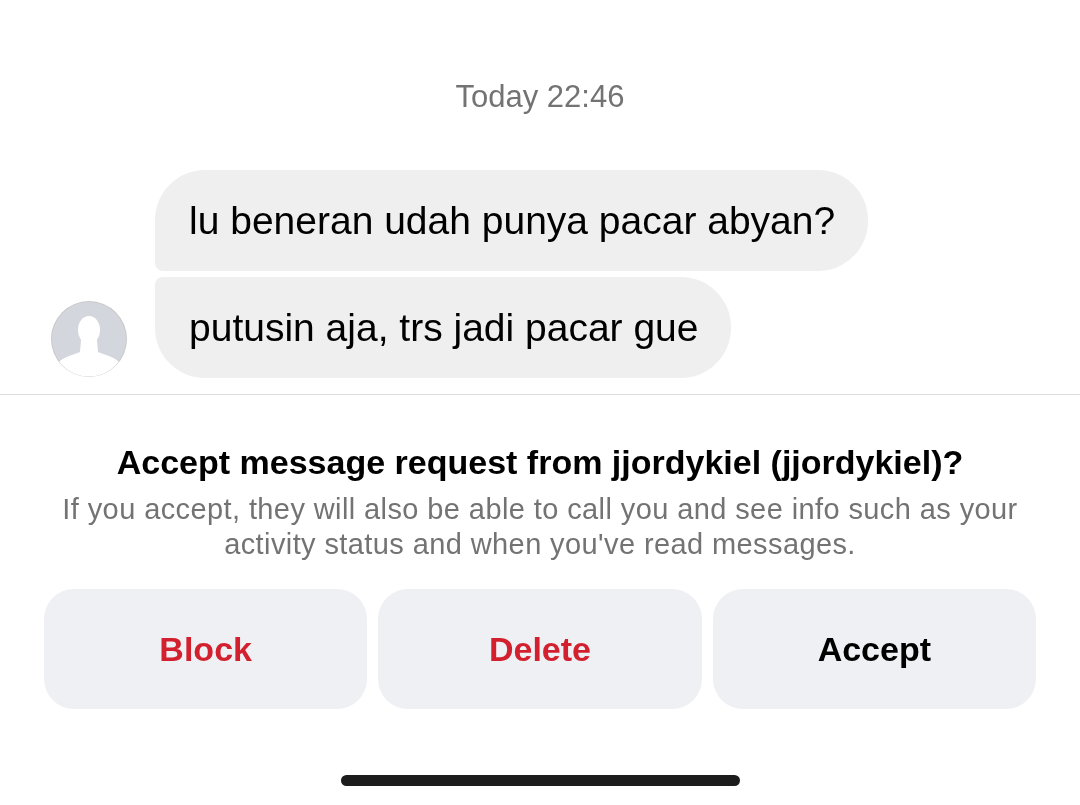 Image resolution: width=1080 pixels, height=805 pixels. What do you see at coordinates (540, 780) in the screenshot?
I see `home-indicator` at bounding box center [540, 780].